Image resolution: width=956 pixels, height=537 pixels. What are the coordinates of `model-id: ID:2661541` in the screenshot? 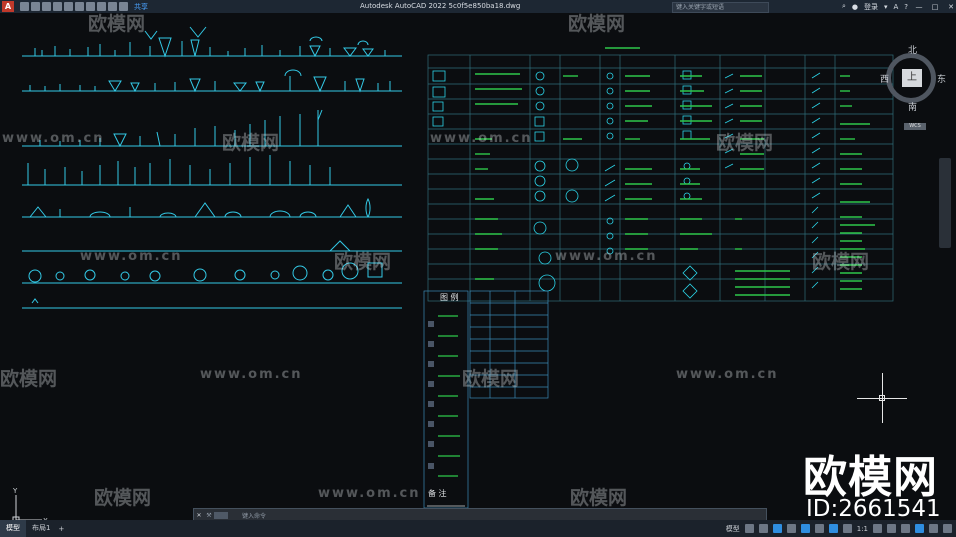 It's located at (873, 508).